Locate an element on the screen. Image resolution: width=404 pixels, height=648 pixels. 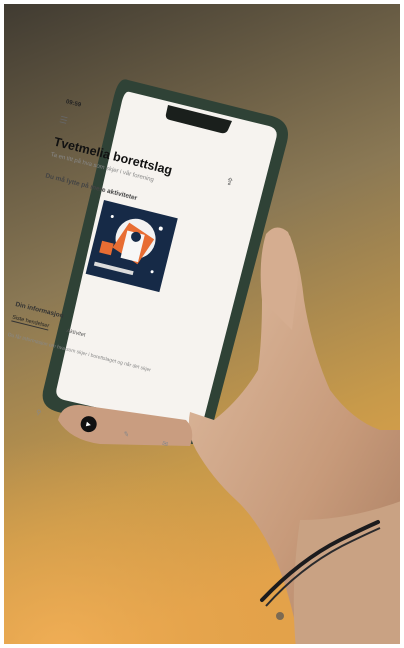
search-icon: ⚲ is located at coordinates (38, 412).